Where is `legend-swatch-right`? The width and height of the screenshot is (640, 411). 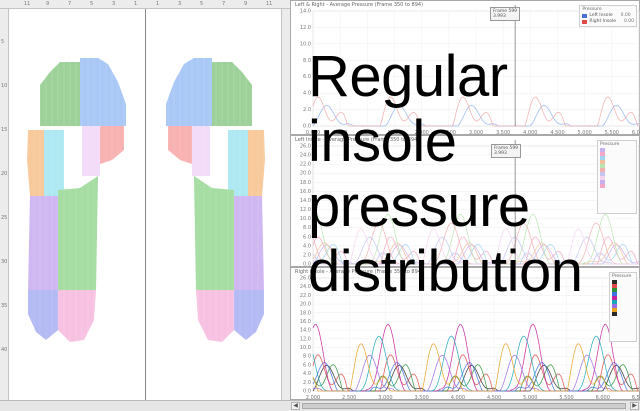 legend-swatch-right is located at coordinates (585, 22).